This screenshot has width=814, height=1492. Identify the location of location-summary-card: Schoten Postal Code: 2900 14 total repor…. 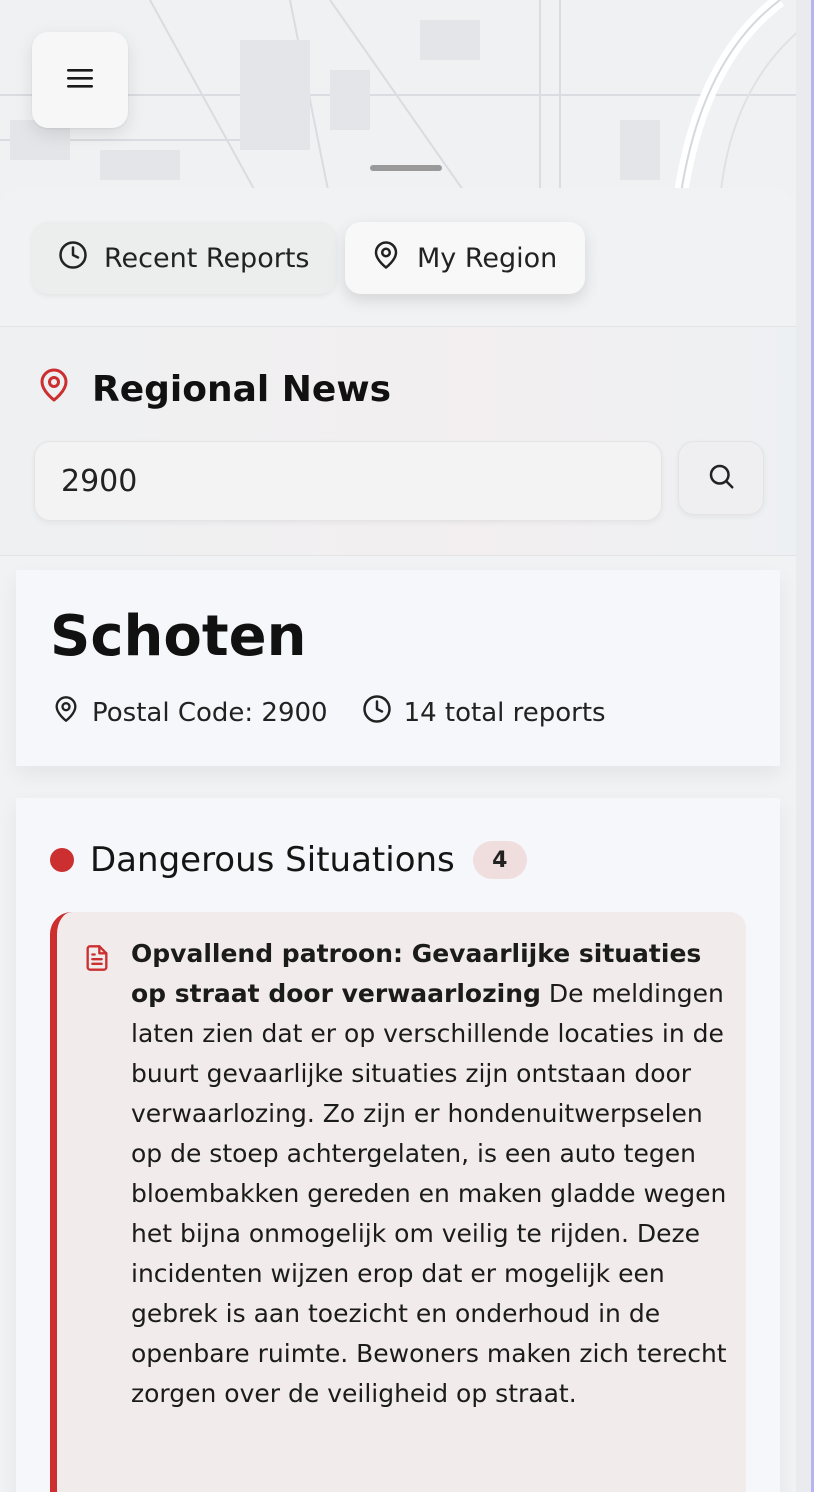
(398, 668).